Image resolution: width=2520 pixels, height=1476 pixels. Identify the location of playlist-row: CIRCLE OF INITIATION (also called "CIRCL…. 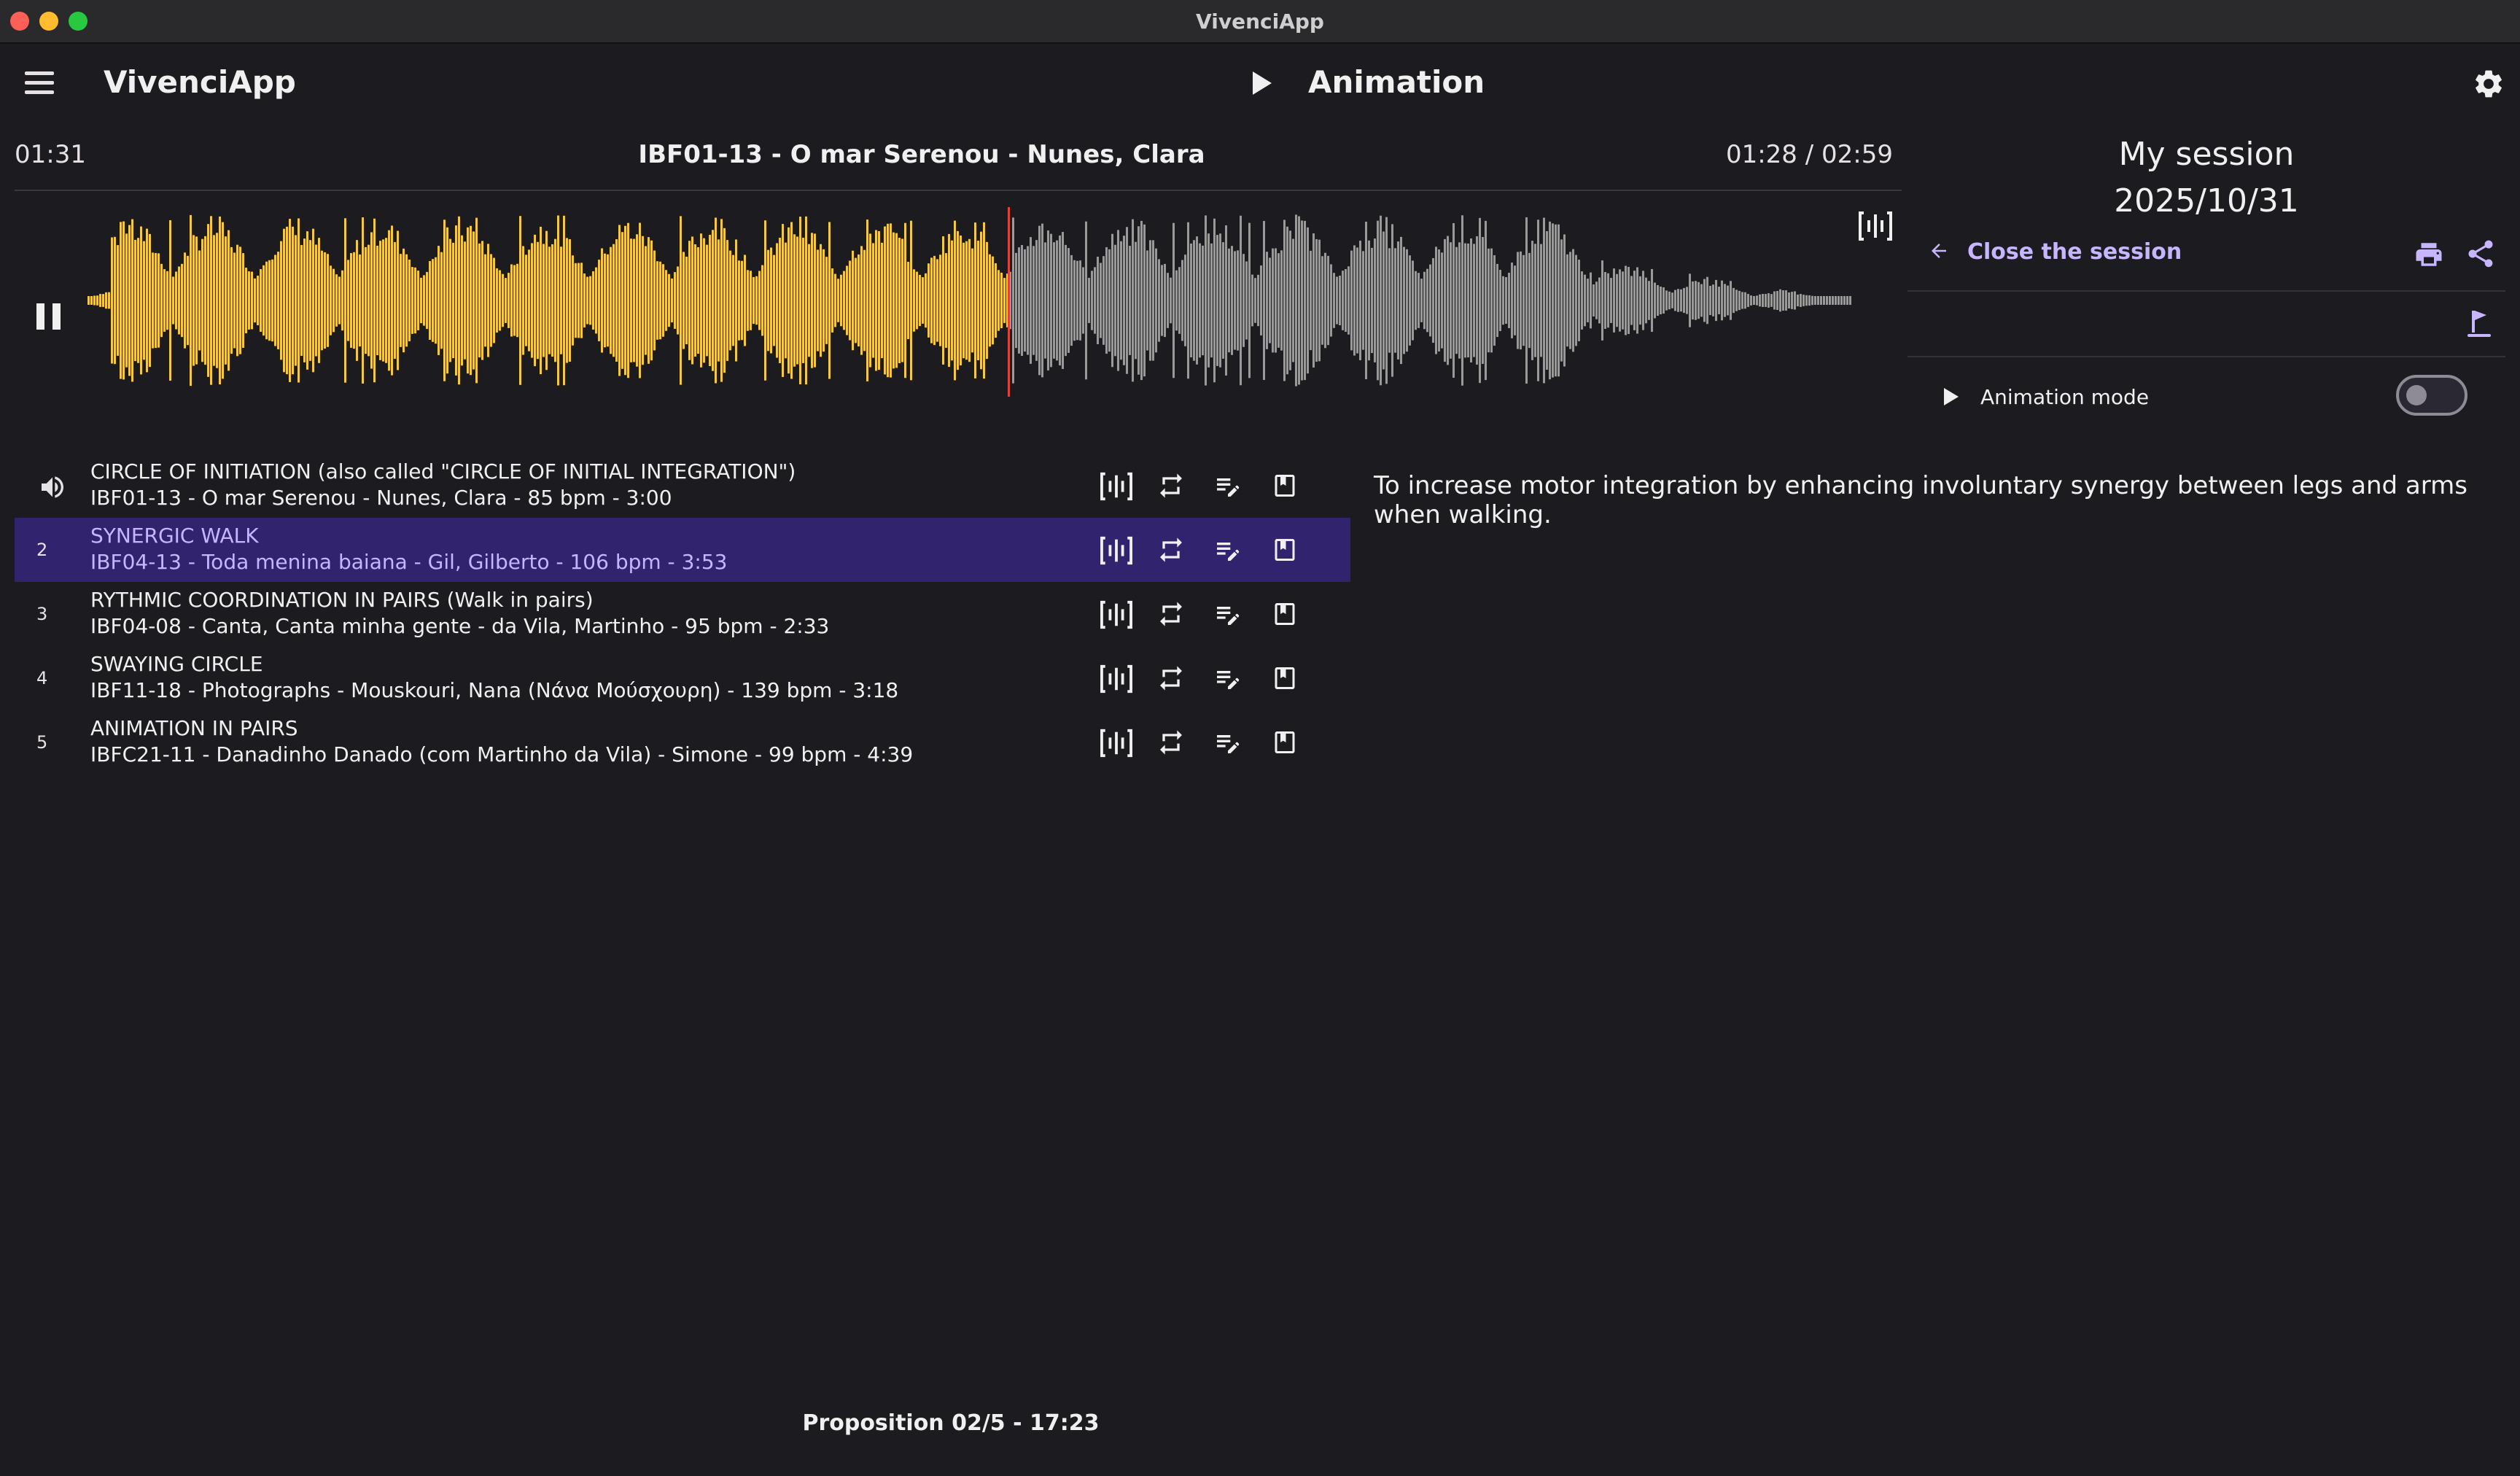
(682, 486).